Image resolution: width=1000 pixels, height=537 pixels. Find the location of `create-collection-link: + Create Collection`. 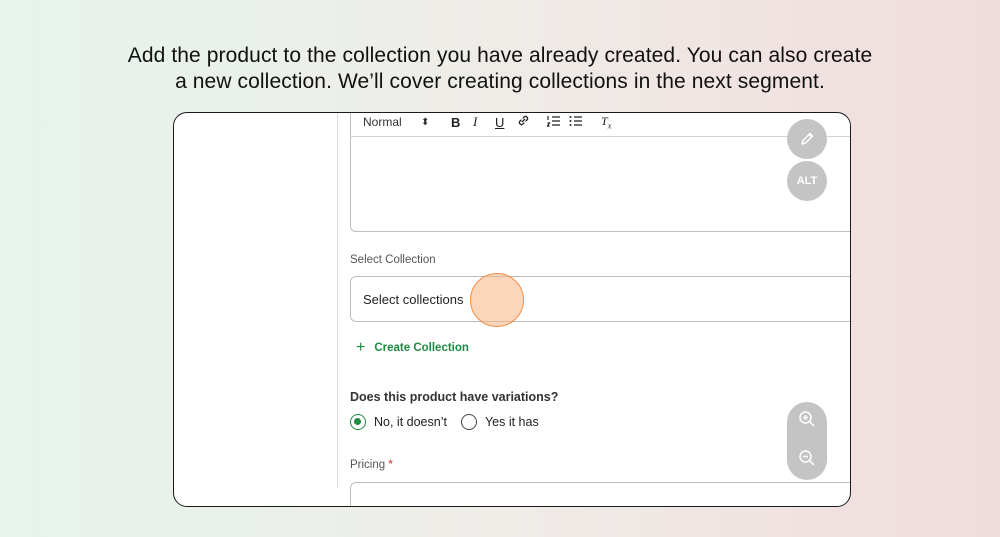

create-collection-link: + Create Collection is located at coordinates (412, 348).